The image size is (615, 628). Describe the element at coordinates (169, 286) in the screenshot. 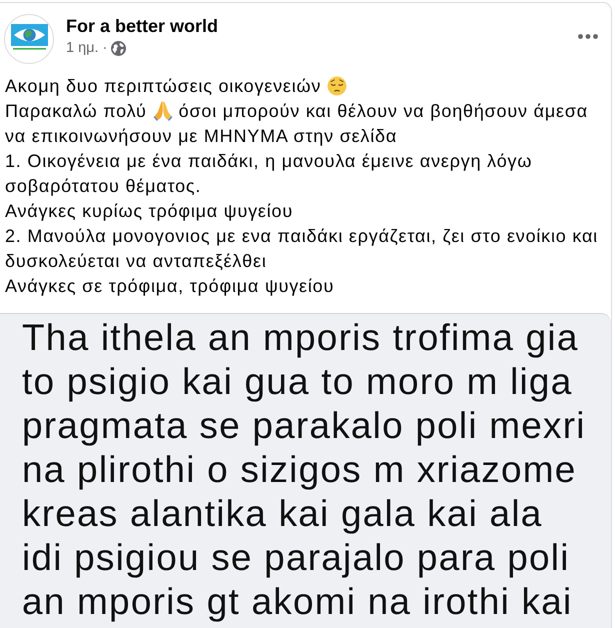

I see `post-text: Ανάγκες σε τρόφιμα, τρόφιμα ψυγείου` at that location.